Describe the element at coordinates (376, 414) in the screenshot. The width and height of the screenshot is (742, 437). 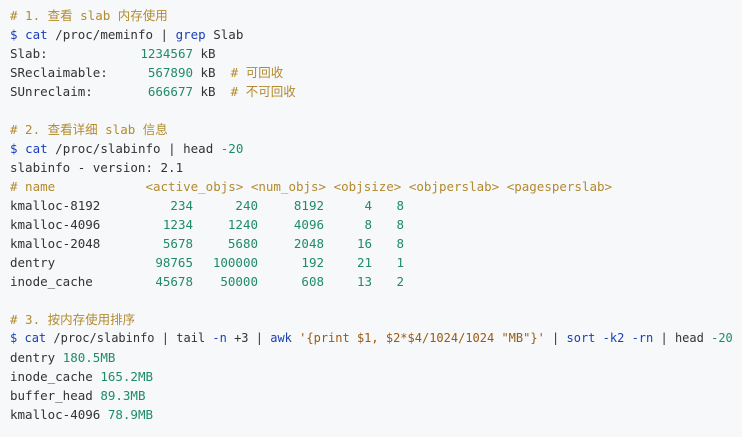
I see `sorted-row: kmalloc-4096 78.9MB` at that location.